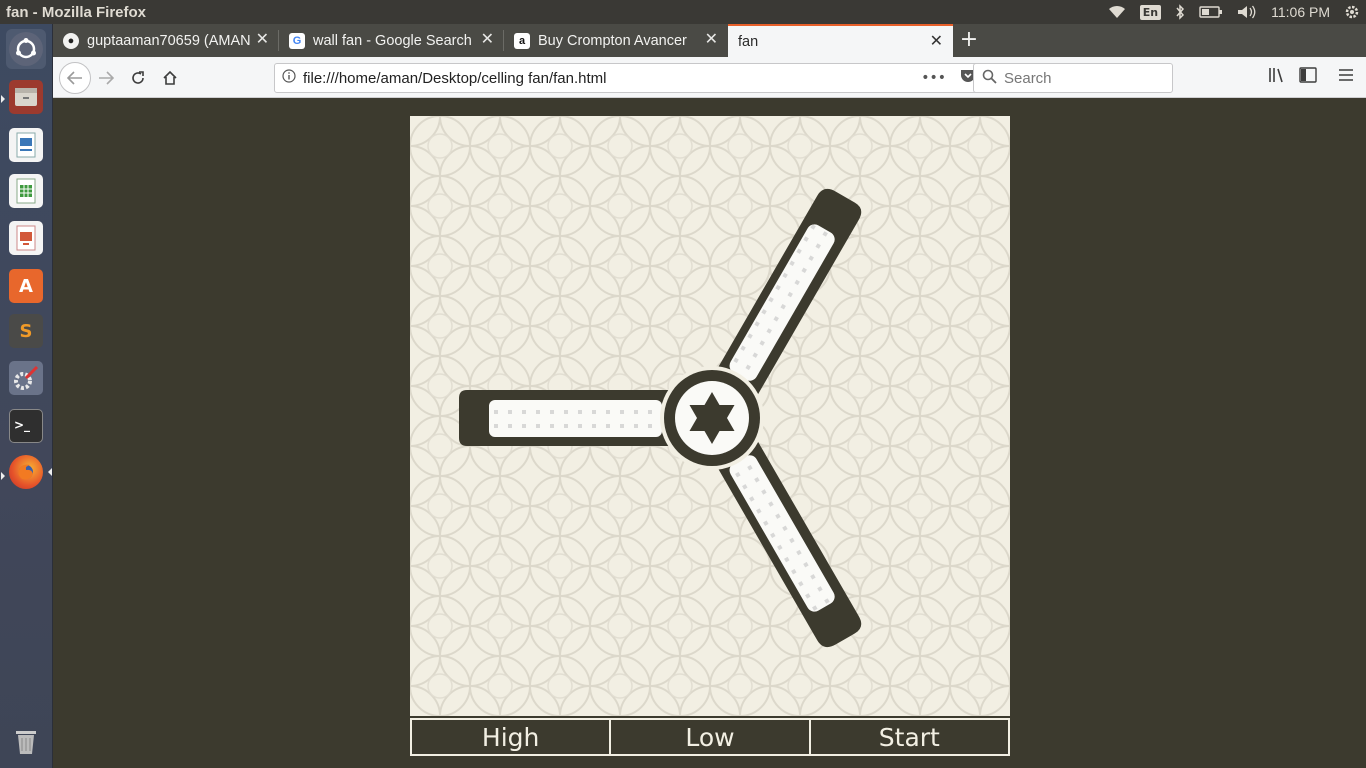 The image size is (1366, 768). What do you see at coordinates (1277, 77) in the screenshot?
I see `library-icon` at bounding box center [1277, 77].